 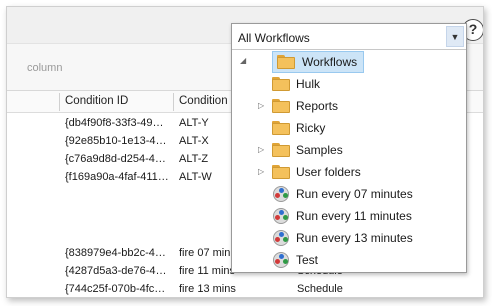 I want to click on folder-open-icon, so click(x=286, y=62).